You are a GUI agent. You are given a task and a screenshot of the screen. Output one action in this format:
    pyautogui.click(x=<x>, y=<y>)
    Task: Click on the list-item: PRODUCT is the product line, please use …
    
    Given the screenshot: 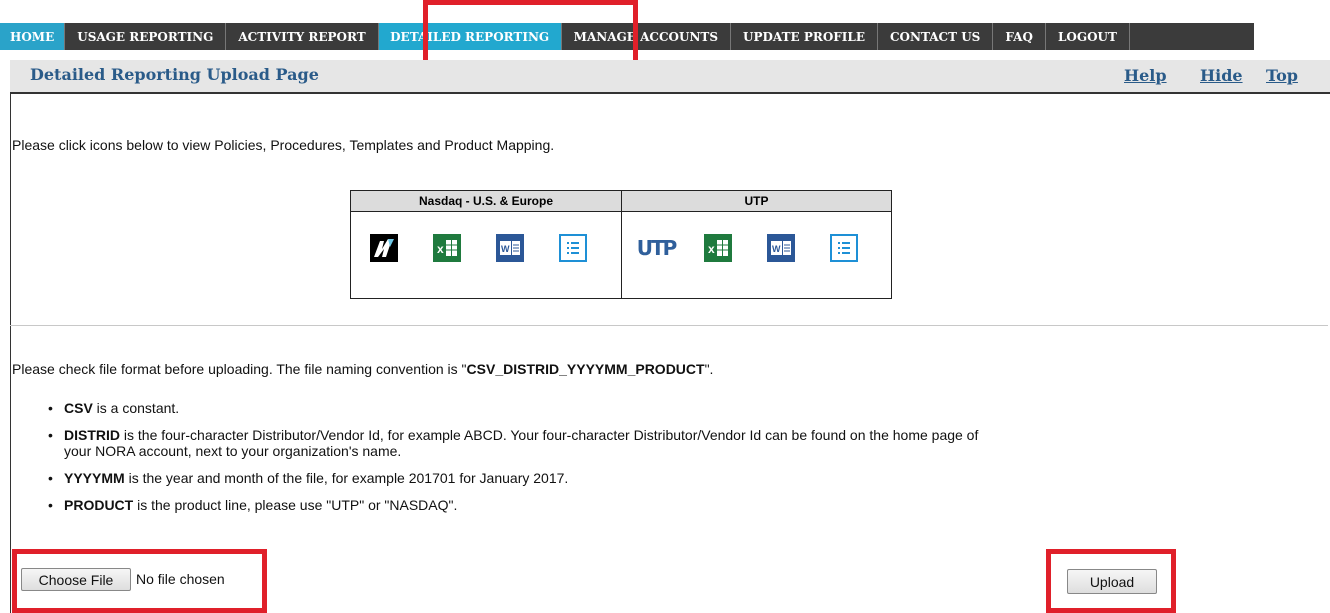 What is the action you would take?
    pyautogui.click(x=681, y=505)
    